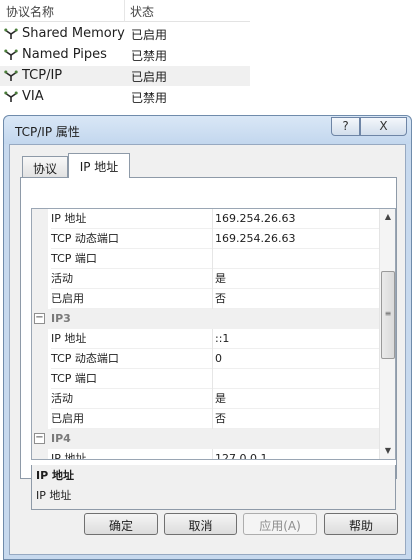  I want to click on cancel-button: 取消, so click(200, 524).